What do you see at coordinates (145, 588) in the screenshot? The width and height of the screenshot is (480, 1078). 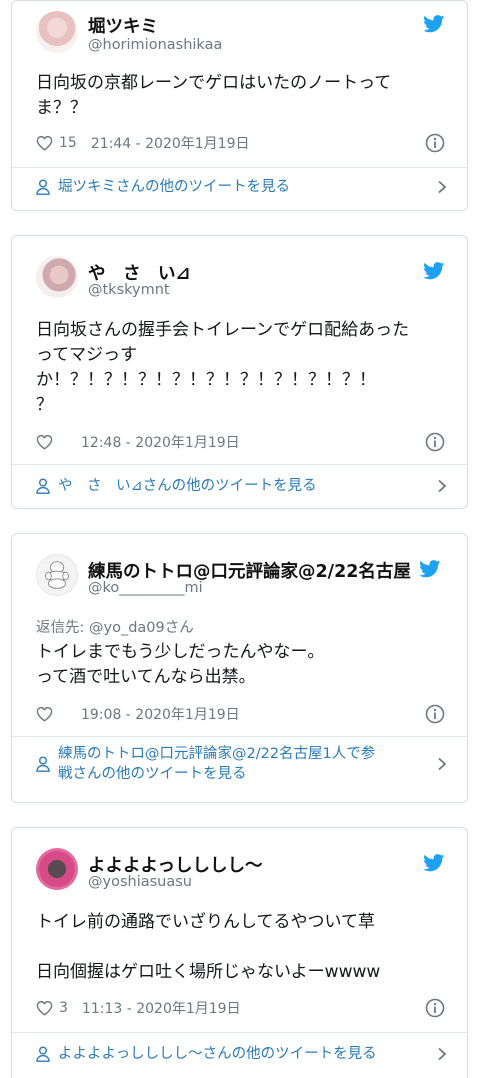 I see `user-handle: @ko_________mi` at bounding box center [145, 588].